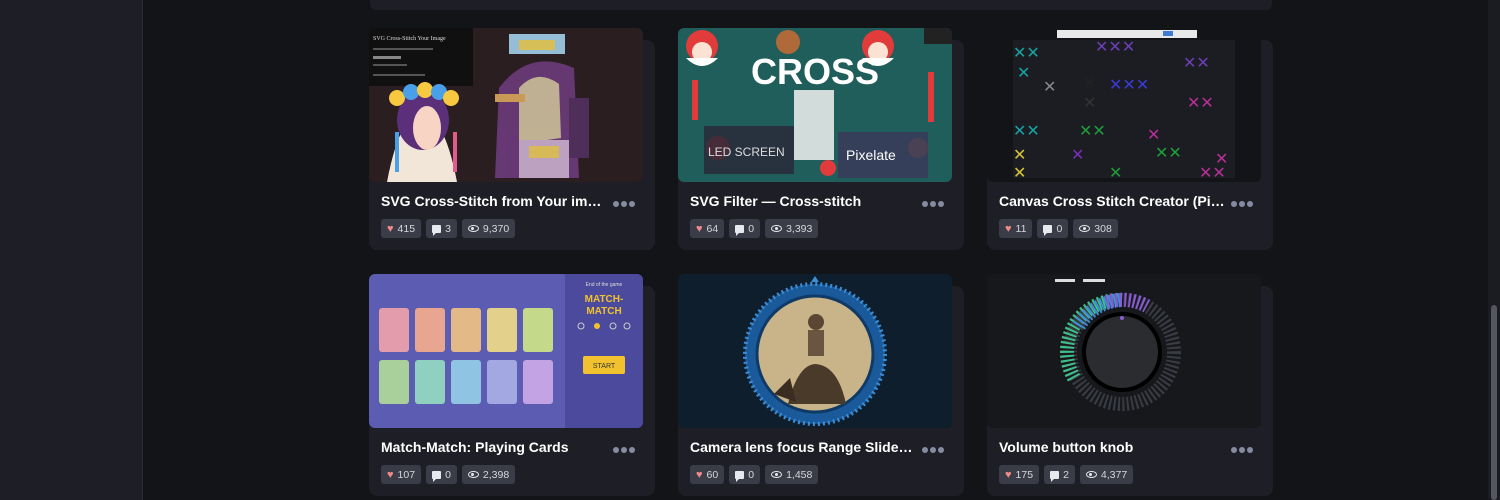  What do you see at coordinates (803, 201) in the screenshot?
I see `pen-title: SVG Filter — Cross-stitch` at bounding box center [803, 201].